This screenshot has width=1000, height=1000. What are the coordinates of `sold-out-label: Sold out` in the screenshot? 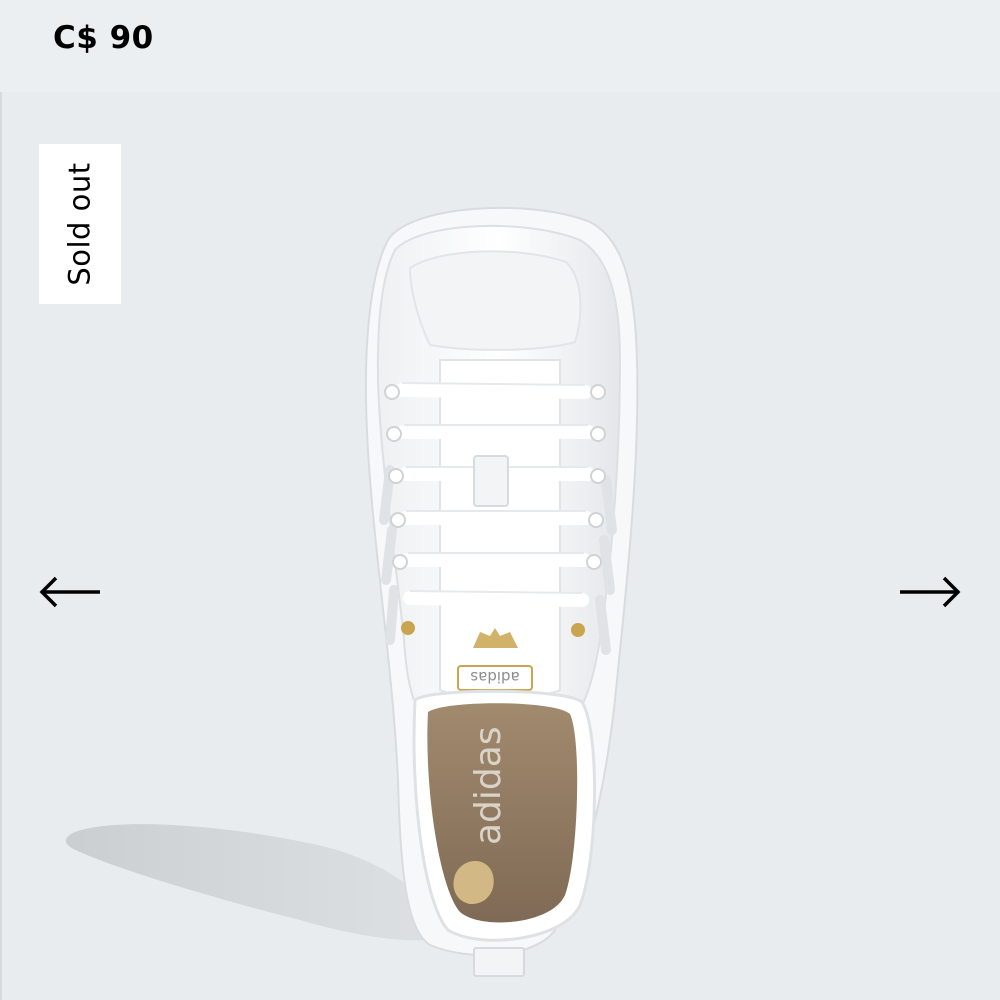 It's located at (80, 224).